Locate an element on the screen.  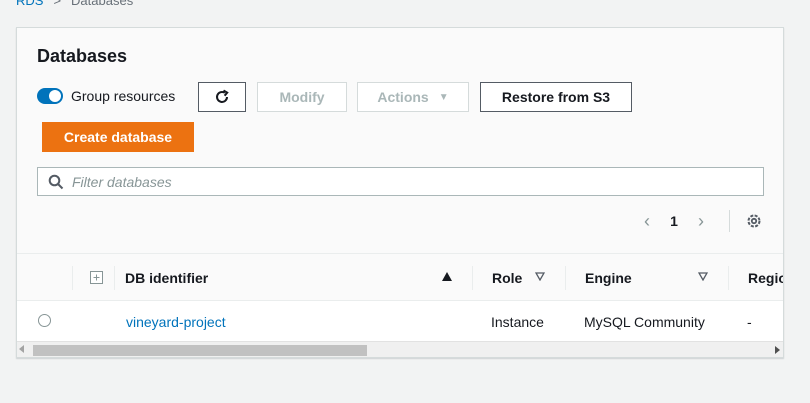
gear-icon is located at coordinates (754, 221).